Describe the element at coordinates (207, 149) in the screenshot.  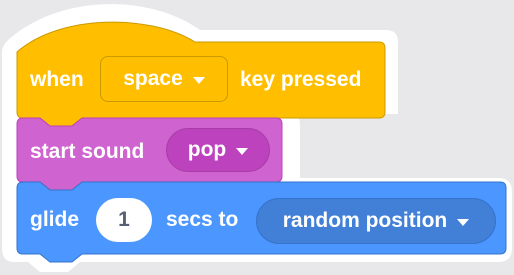
I see `sound-dropdown-value: pop` at that location.